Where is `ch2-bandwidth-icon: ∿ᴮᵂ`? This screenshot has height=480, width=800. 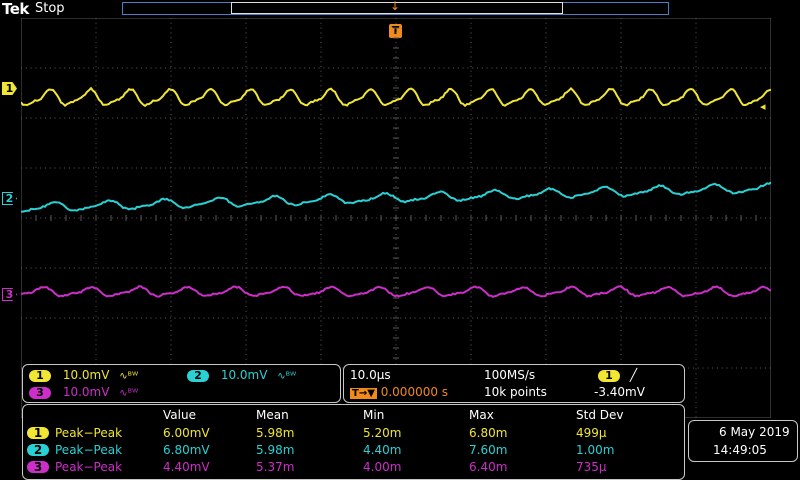 ch2-bandwidth-icon: ∿ᴮᵂ is located at coordinates (286, 376).